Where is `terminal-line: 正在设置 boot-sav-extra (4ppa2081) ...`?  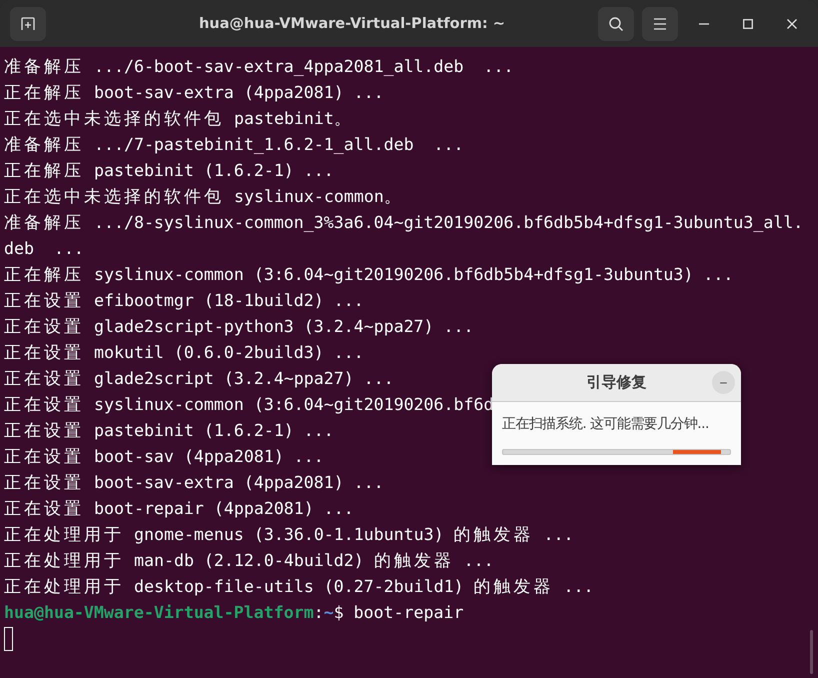 terminal-line: 正在设置 boot-sav-extra (4ppa2081) ... is located at coordinates (194, 483).